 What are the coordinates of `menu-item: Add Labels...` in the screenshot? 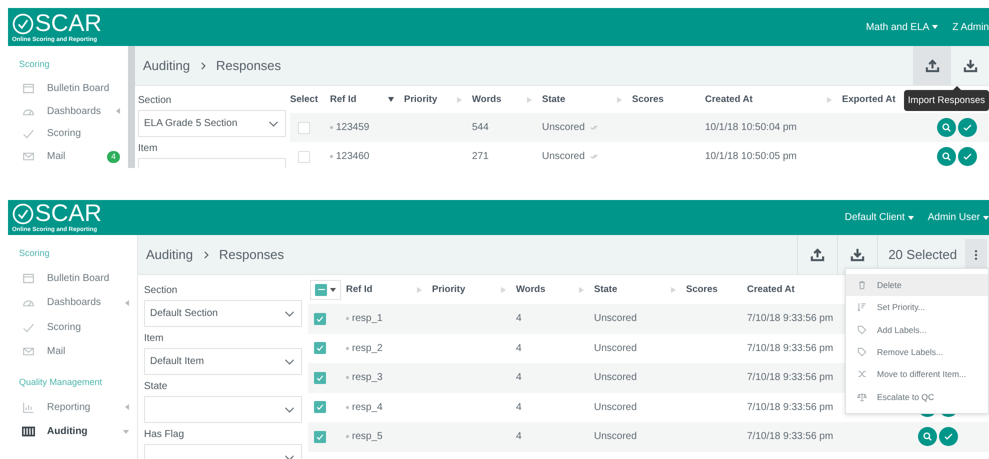 It's located at (917, 329).